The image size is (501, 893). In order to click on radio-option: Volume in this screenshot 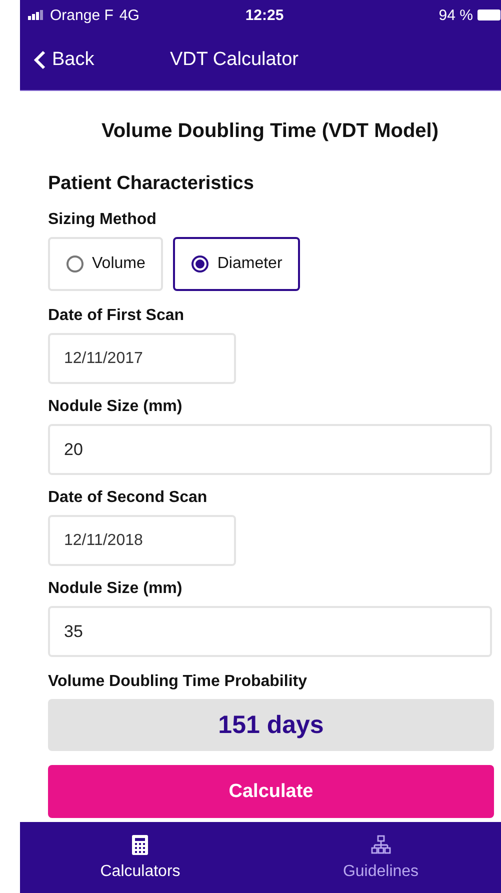, I will do `click(106, 264)`.